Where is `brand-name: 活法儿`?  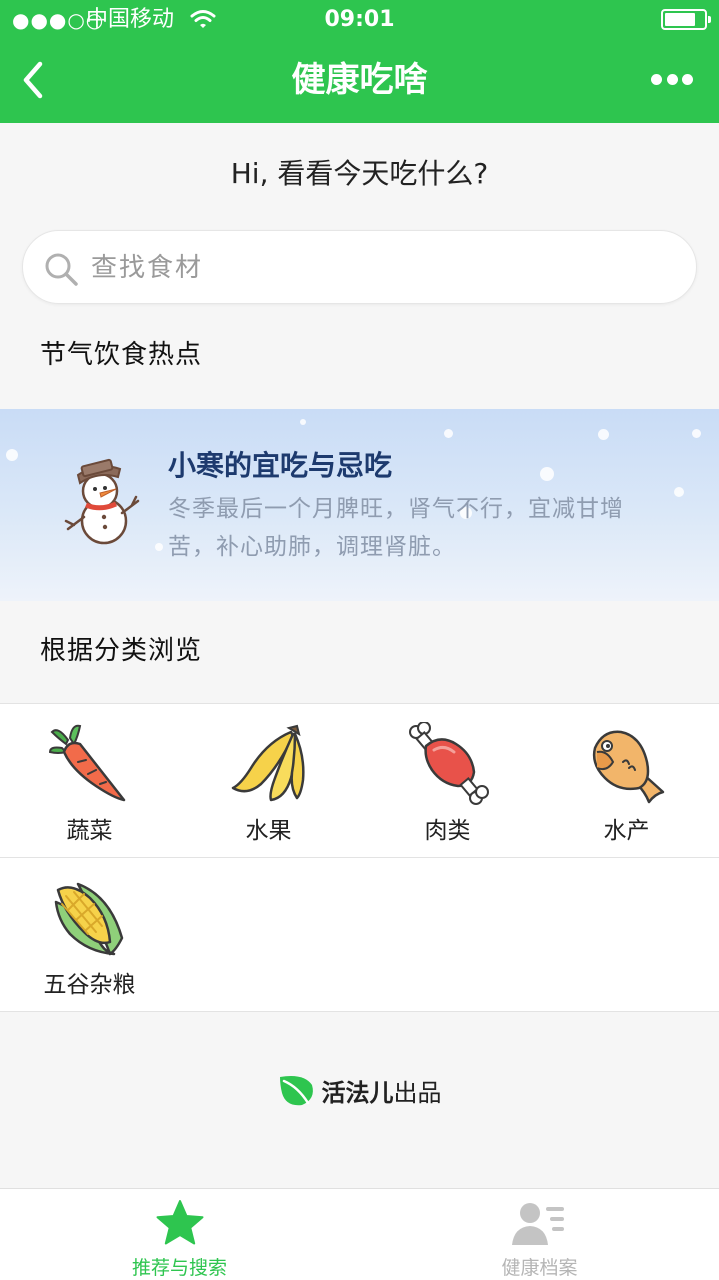 brand-name: 活法儿 is located at coordinates (357, 1092).